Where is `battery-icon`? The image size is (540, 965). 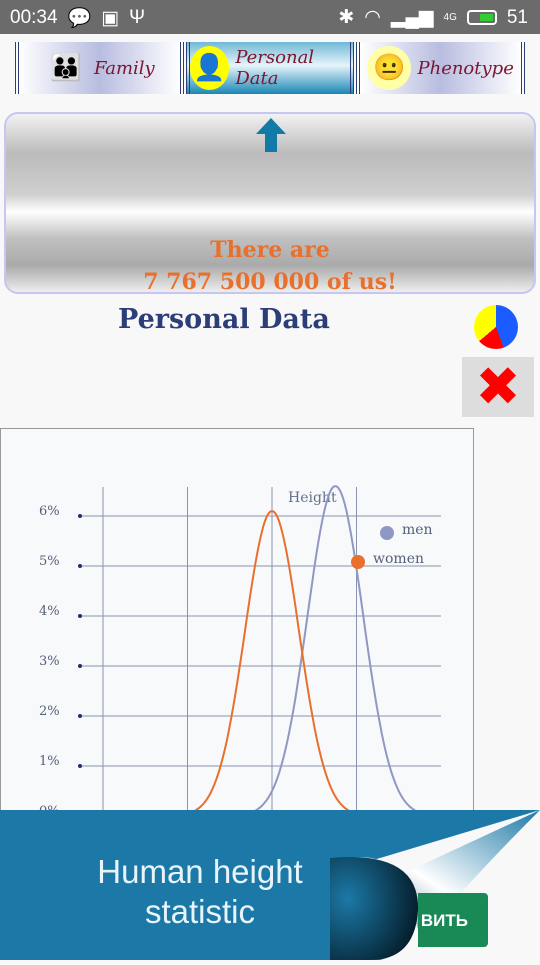
battery-icon is located at coordinates (481, 17).